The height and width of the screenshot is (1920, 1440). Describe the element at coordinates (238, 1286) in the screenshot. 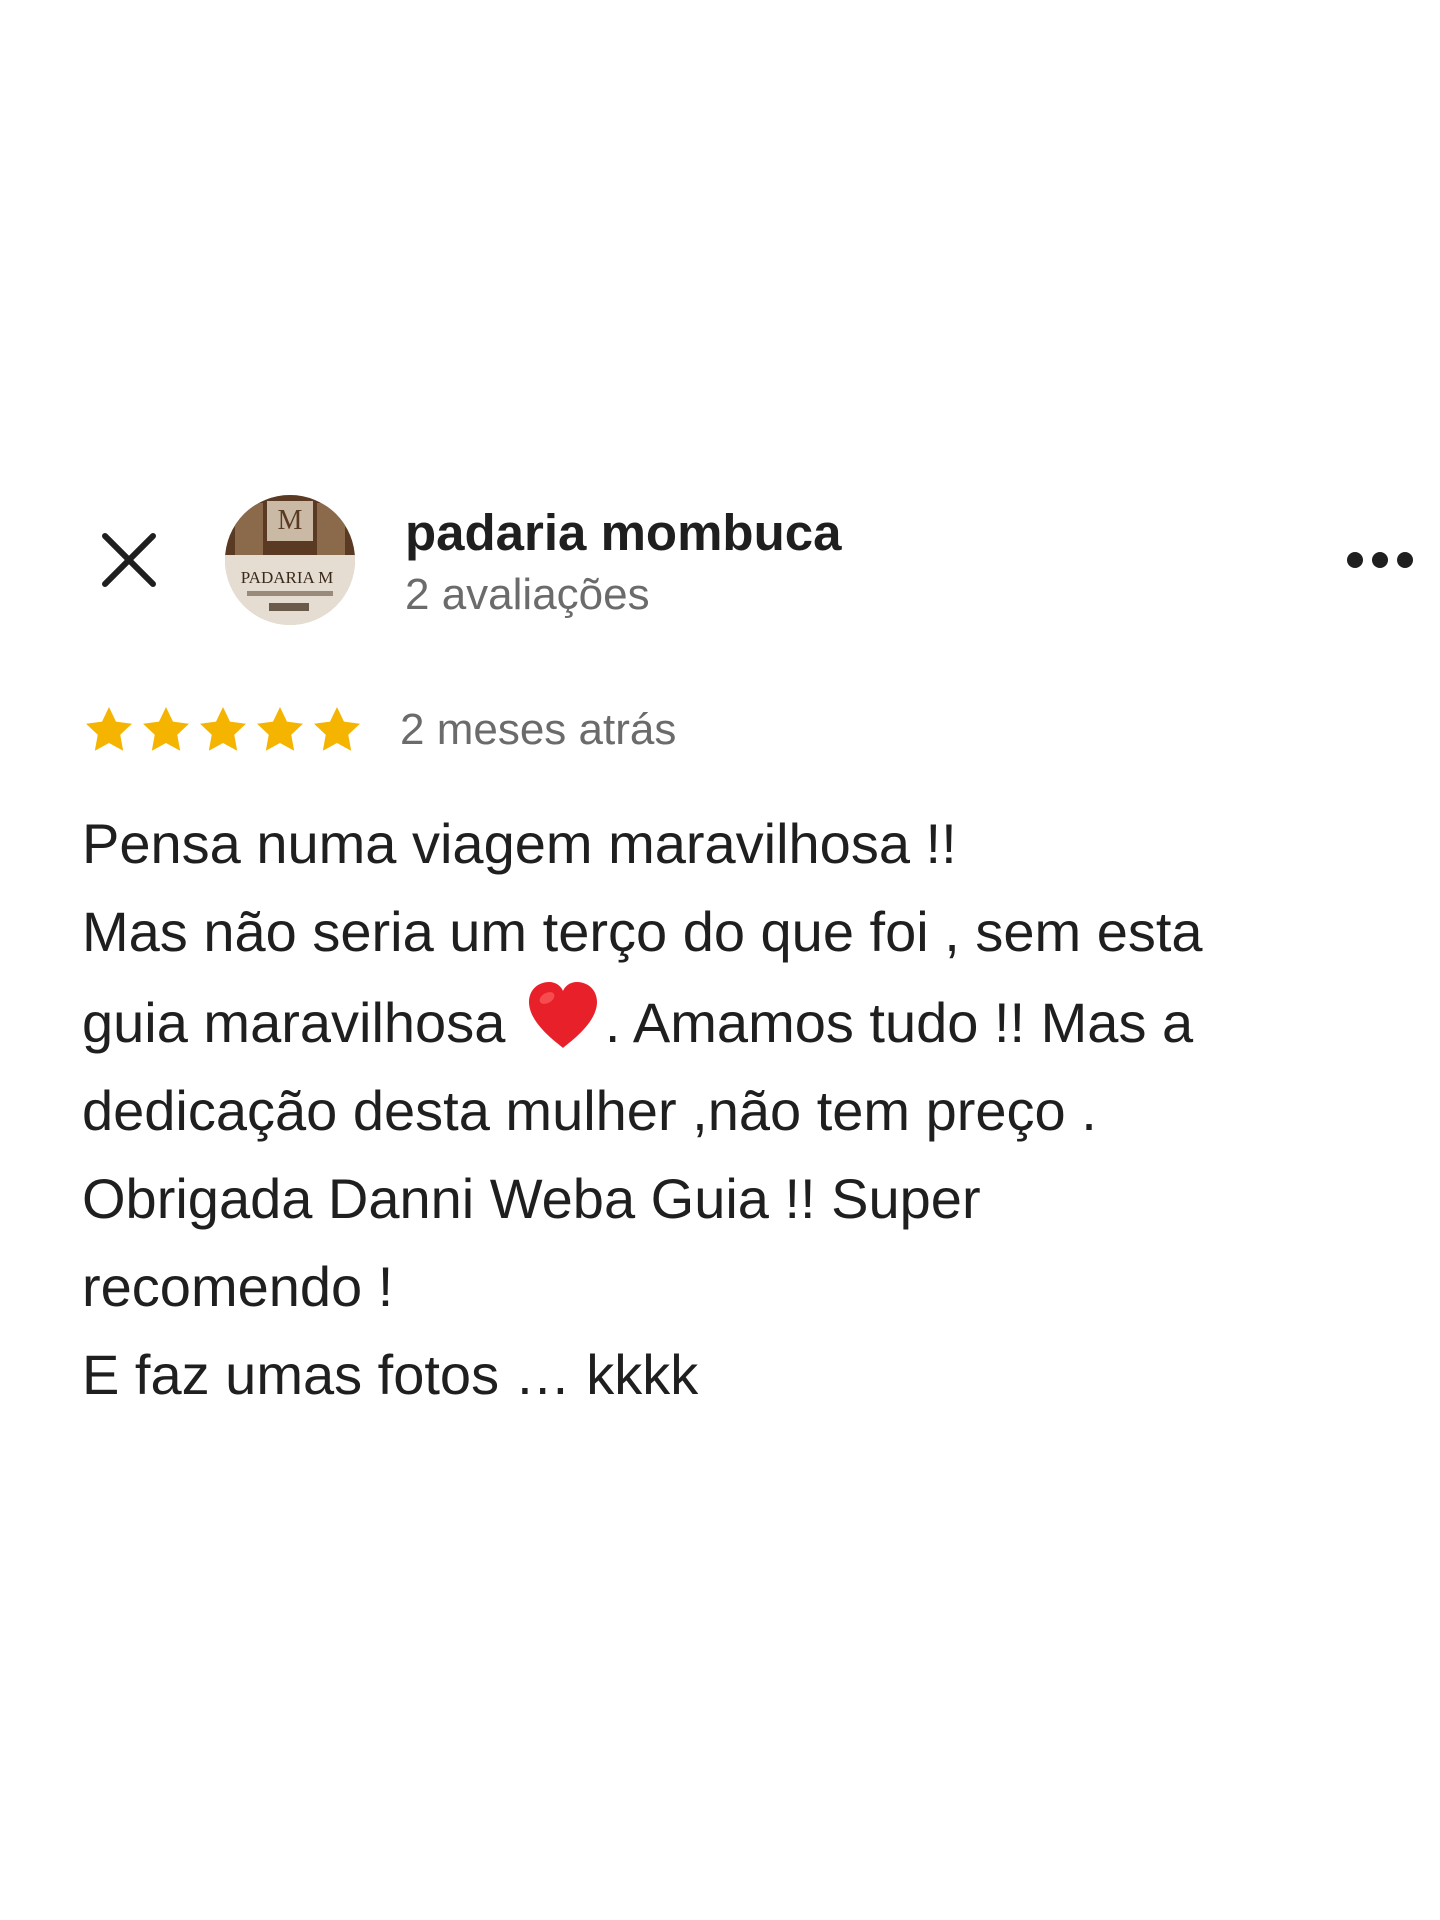

I see `review-line: recomendo !` at that location.